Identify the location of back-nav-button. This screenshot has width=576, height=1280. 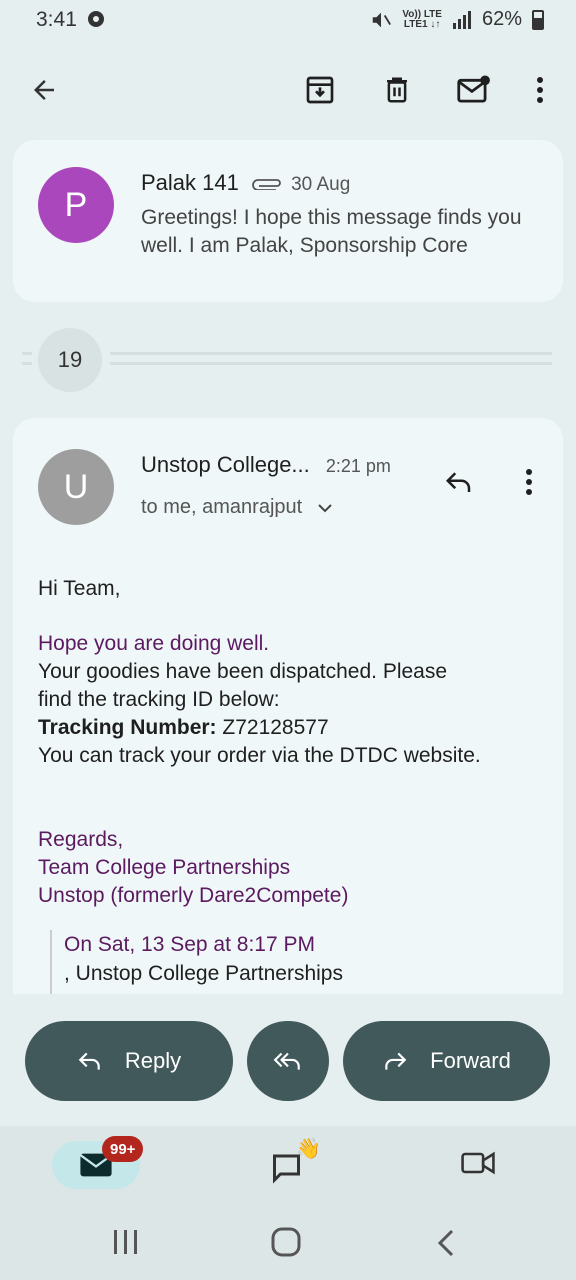
(449, 1243).